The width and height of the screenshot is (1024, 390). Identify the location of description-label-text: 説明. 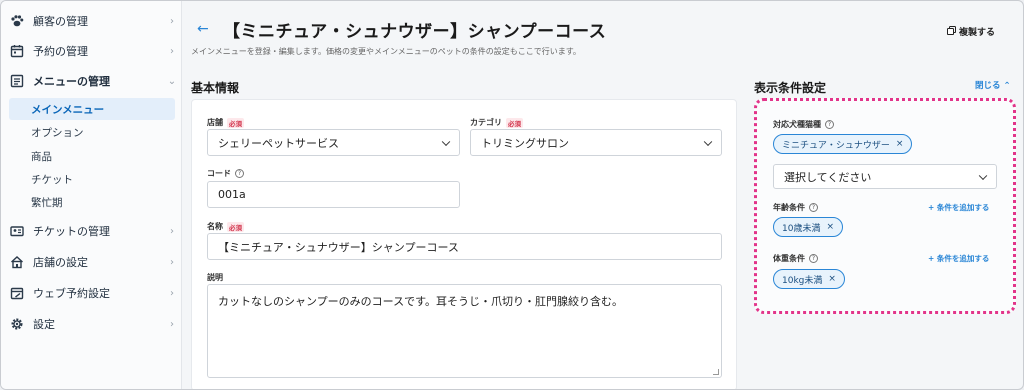
(215, 277).